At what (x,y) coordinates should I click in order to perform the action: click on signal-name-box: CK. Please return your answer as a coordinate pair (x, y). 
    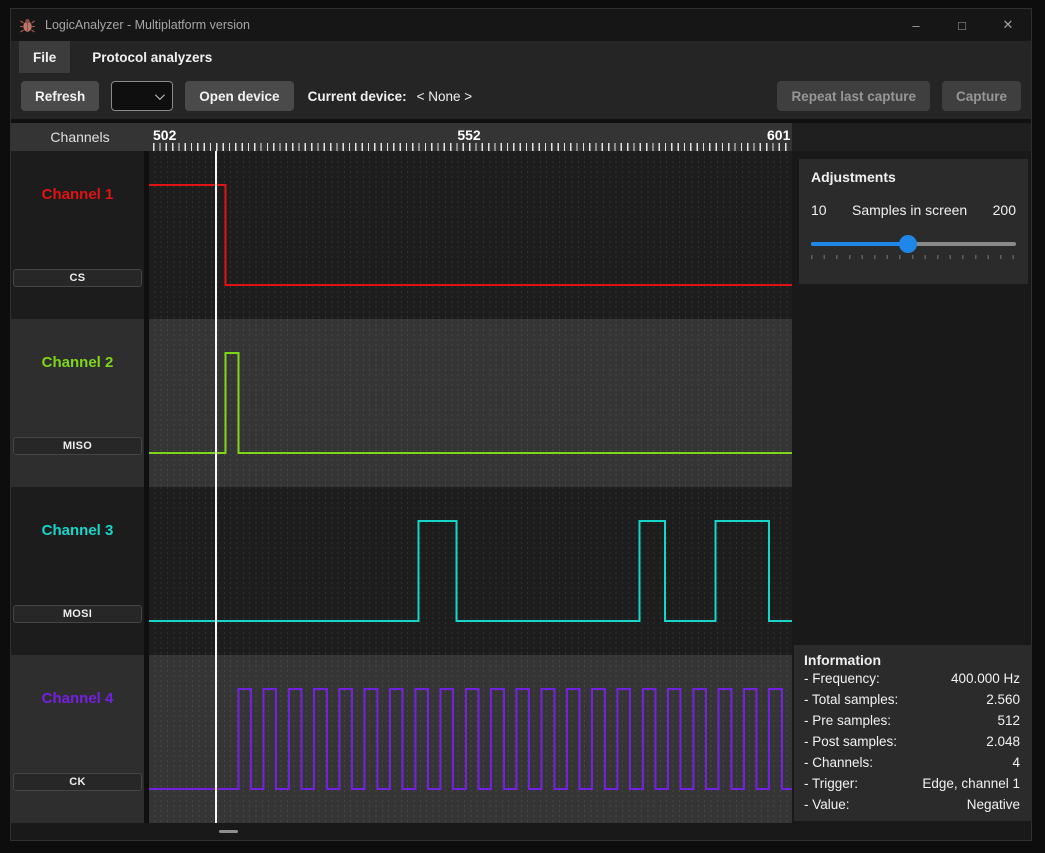
    Looking at the image, I should click on (77, 782).